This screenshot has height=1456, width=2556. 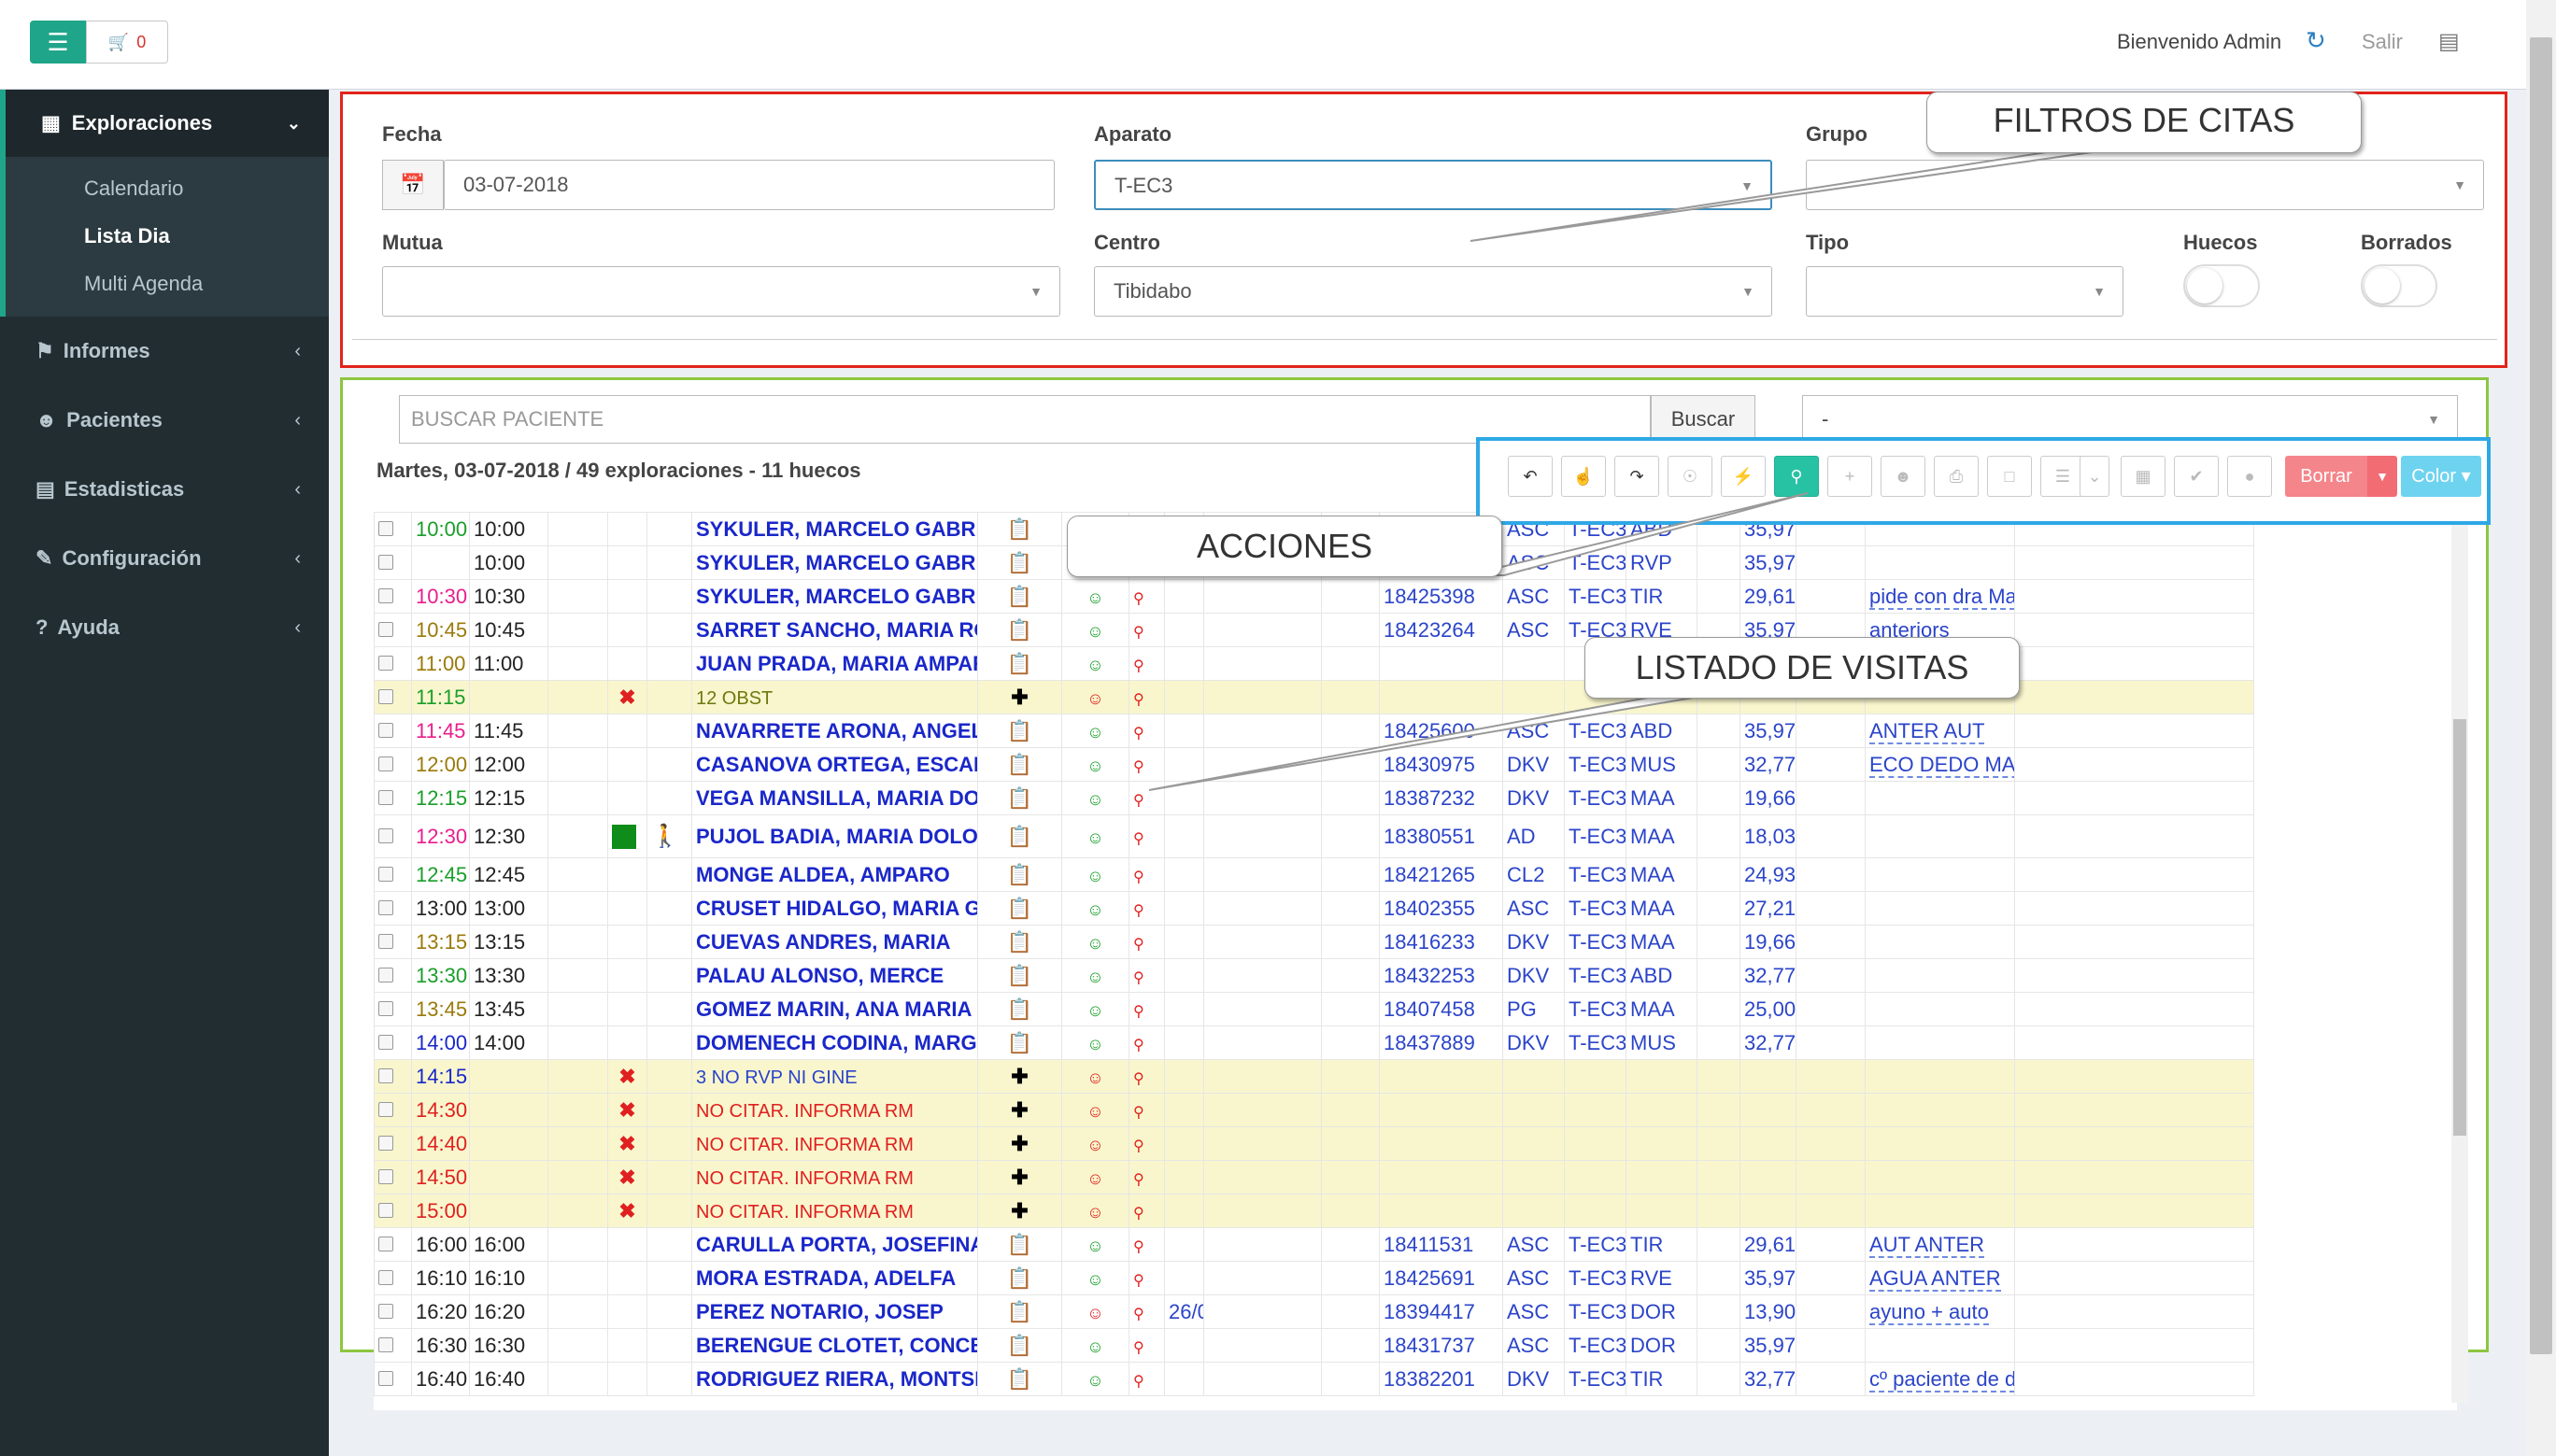 I want to click on filtros-pointer, so click(x=1791, y=195).